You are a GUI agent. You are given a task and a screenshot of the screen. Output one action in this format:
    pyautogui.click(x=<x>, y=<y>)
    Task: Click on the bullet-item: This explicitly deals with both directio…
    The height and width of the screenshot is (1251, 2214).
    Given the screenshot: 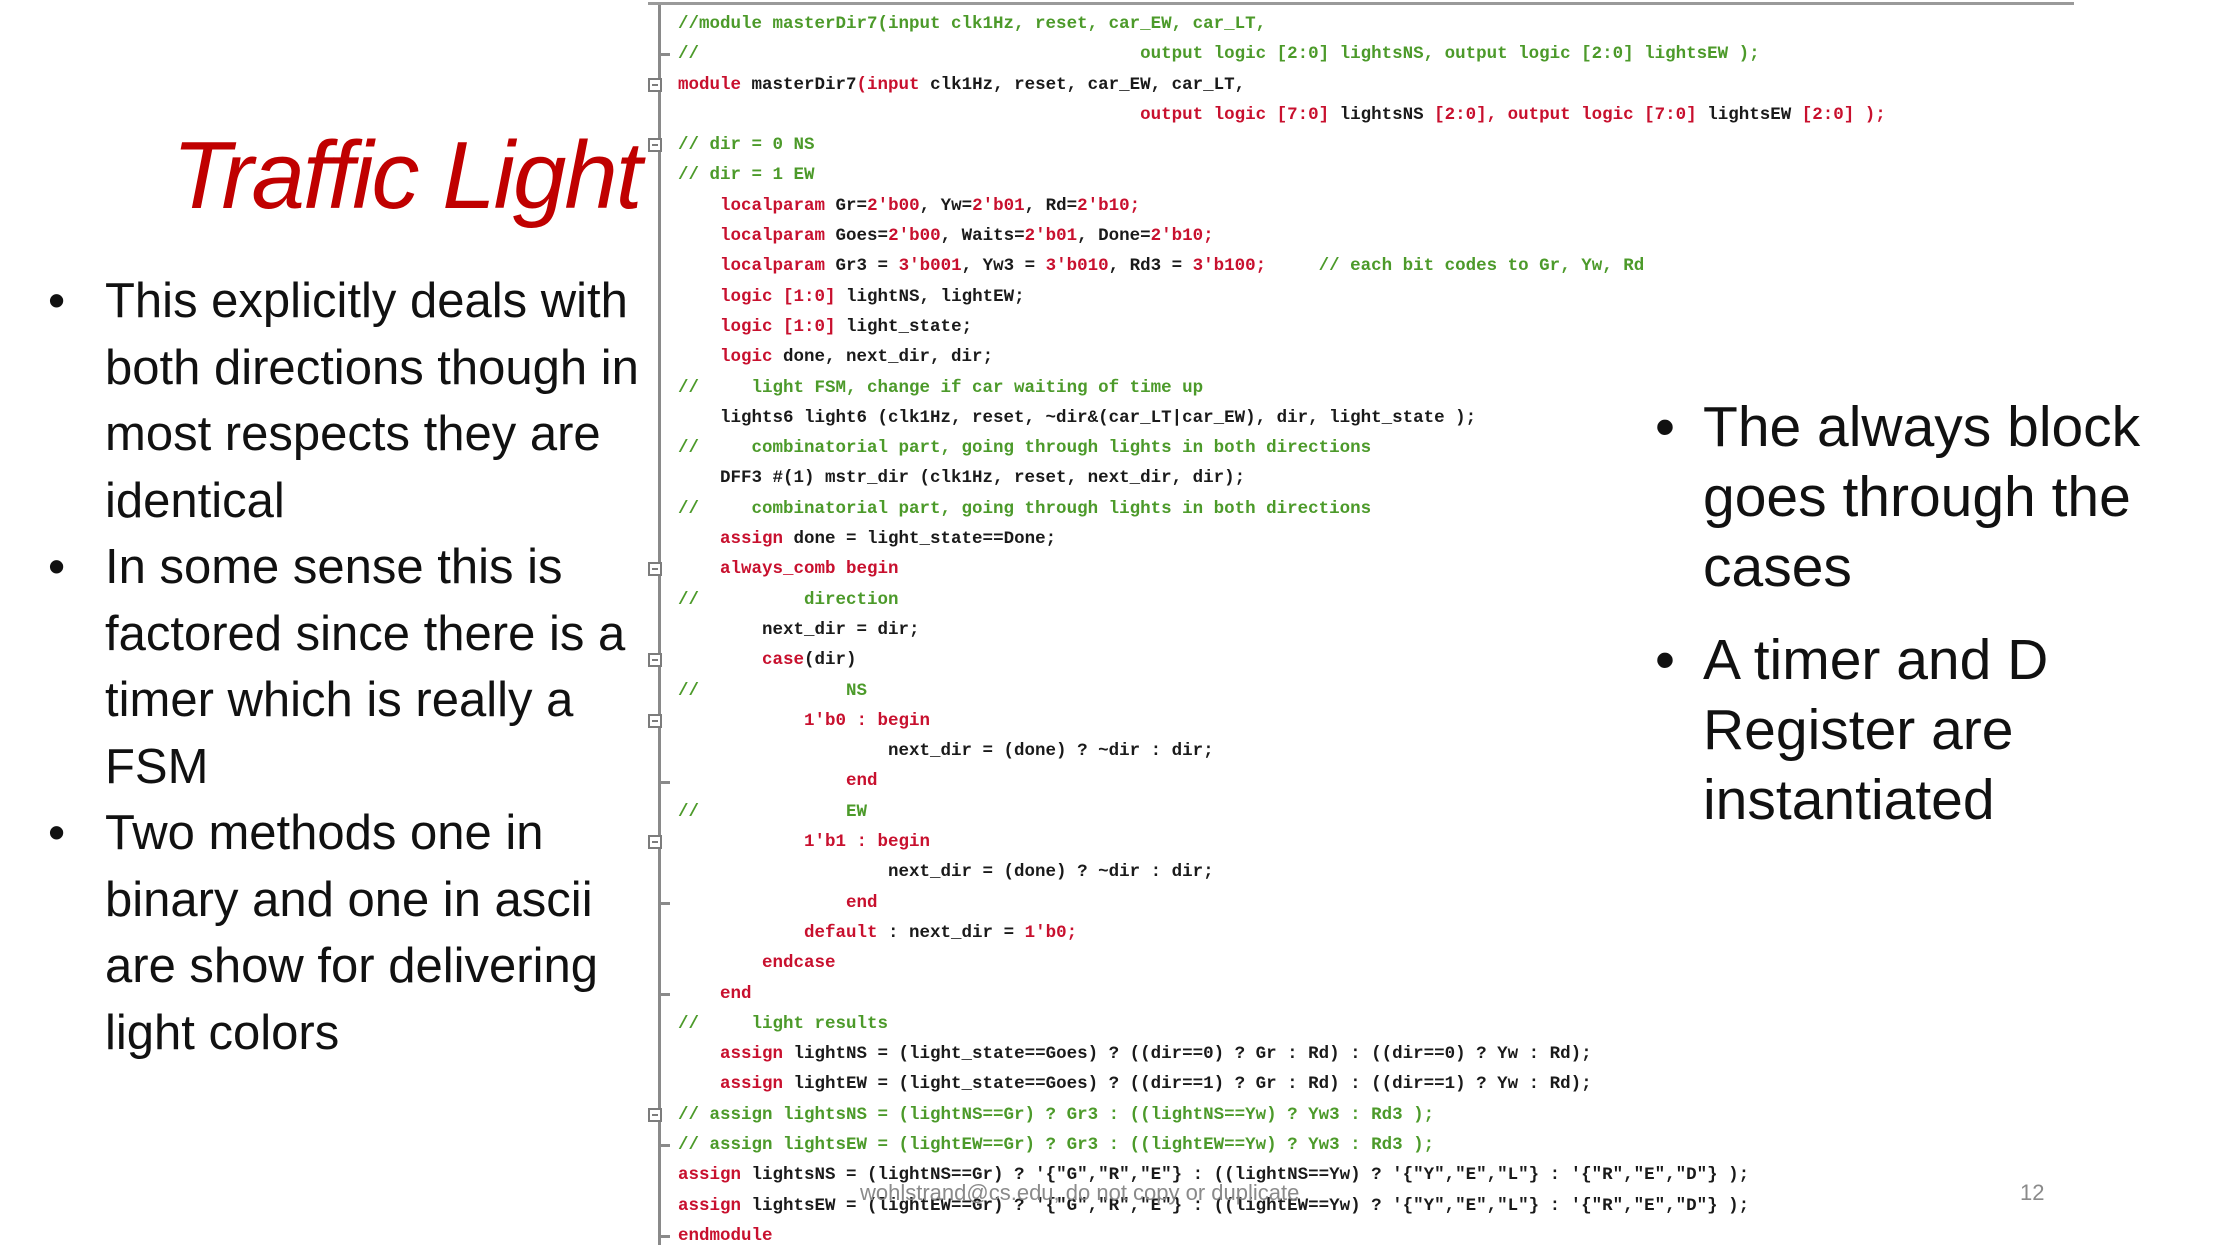 What is the action you would take?
    pyautogui.click(x=348, y=401)
    